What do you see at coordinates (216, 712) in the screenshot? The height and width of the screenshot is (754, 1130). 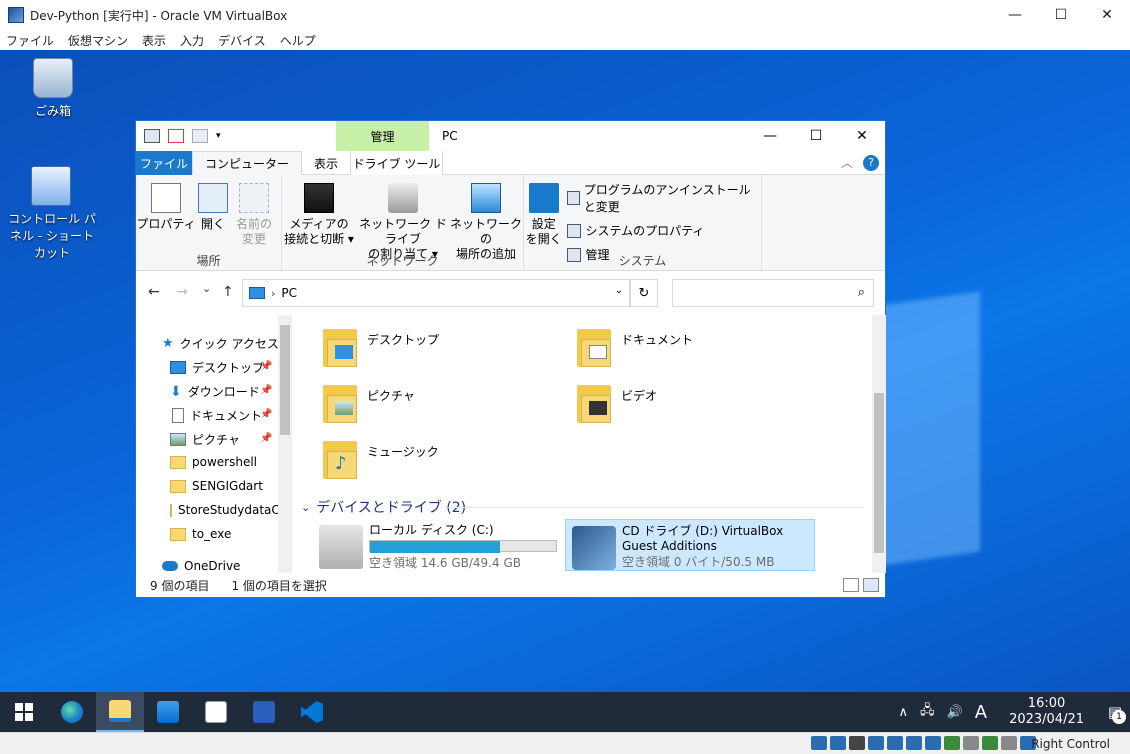 I see `taskbar-notepad` at bounding box center [216, 712].